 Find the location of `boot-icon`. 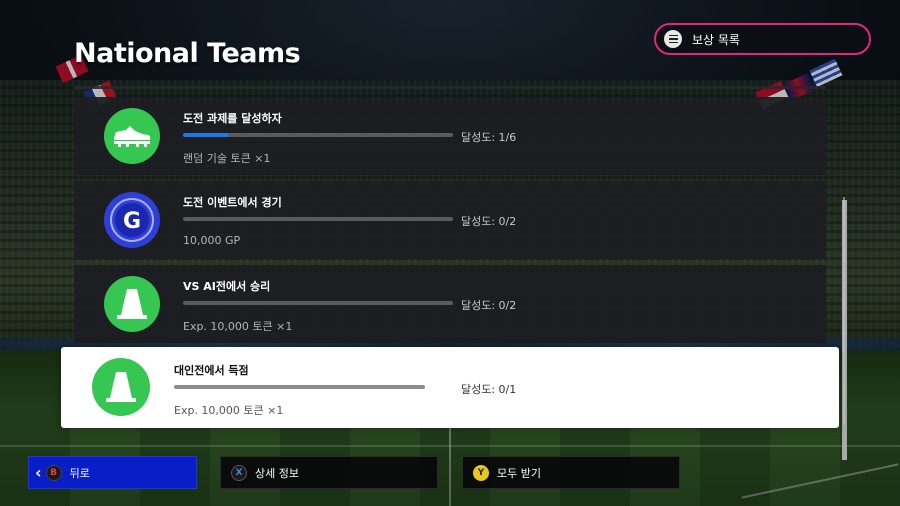

boot-icon is located at coordinates (132, 136).